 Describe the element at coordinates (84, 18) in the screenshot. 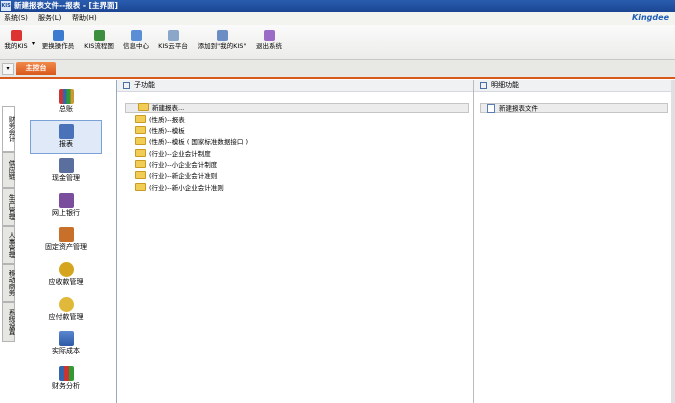

I see `menu-help: 帮助(H)` at that location.